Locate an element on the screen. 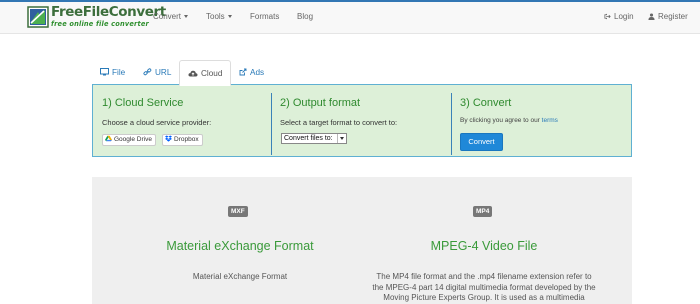 The height and width of the screenshot is (304, 700). terms-notice: By clicking you agree to our terms is located at coordinates (509, 120).